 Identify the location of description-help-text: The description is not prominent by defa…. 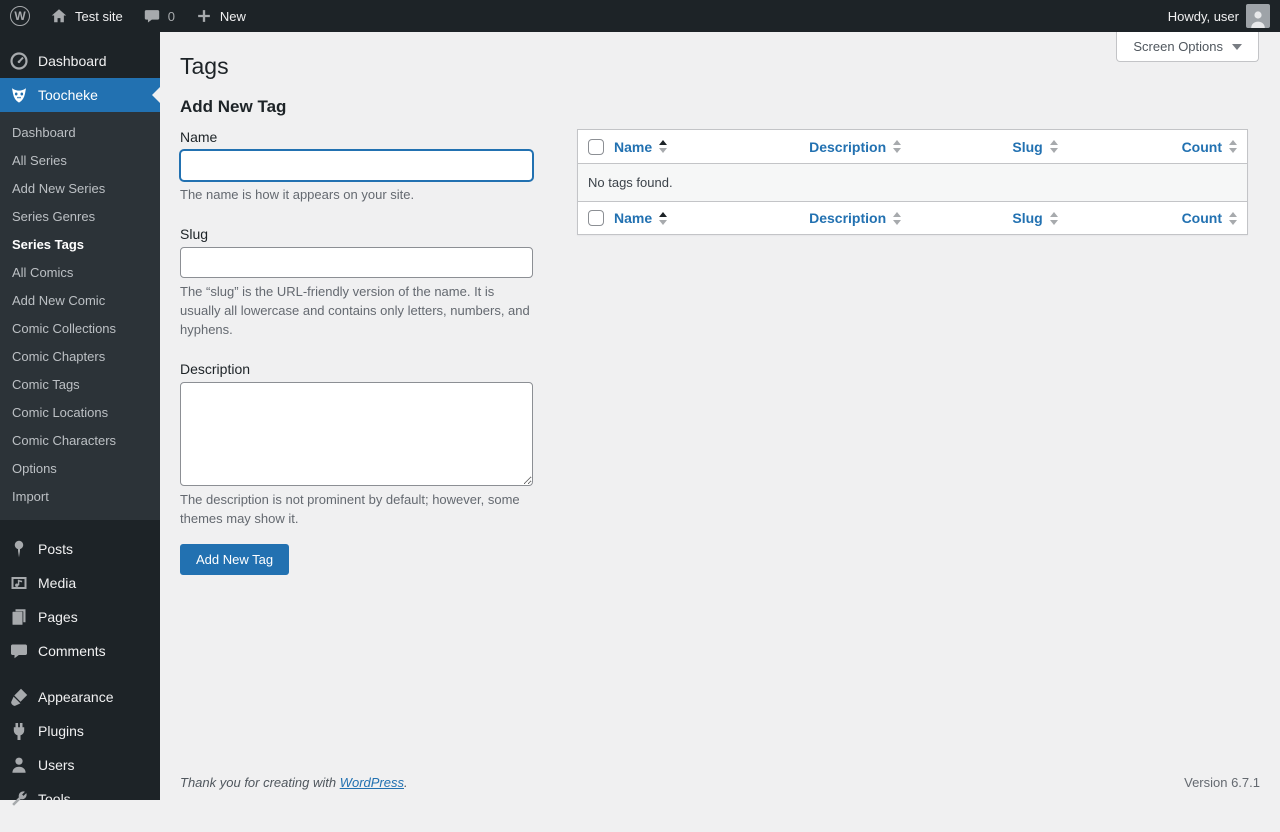
(356, 510).